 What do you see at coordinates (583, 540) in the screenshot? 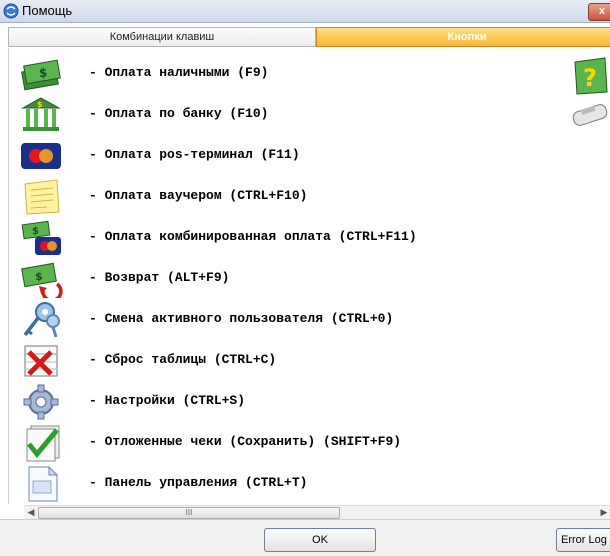
I see `error-log-button: Error Log` at bounding box center [583, 540].